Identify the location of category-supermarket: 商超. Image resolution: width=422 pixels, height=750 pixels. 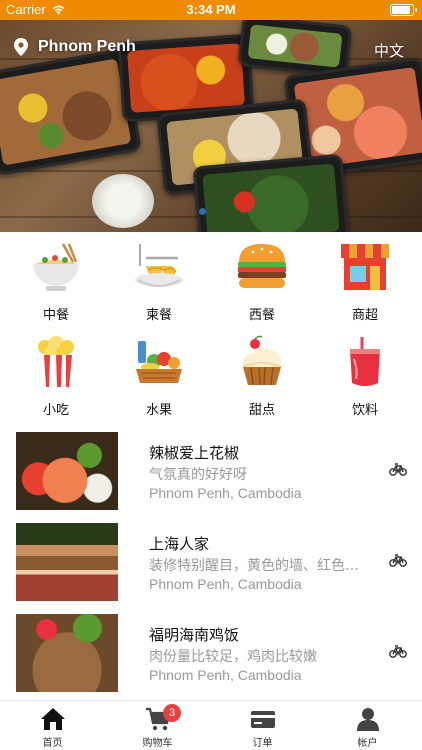
(365, 279).